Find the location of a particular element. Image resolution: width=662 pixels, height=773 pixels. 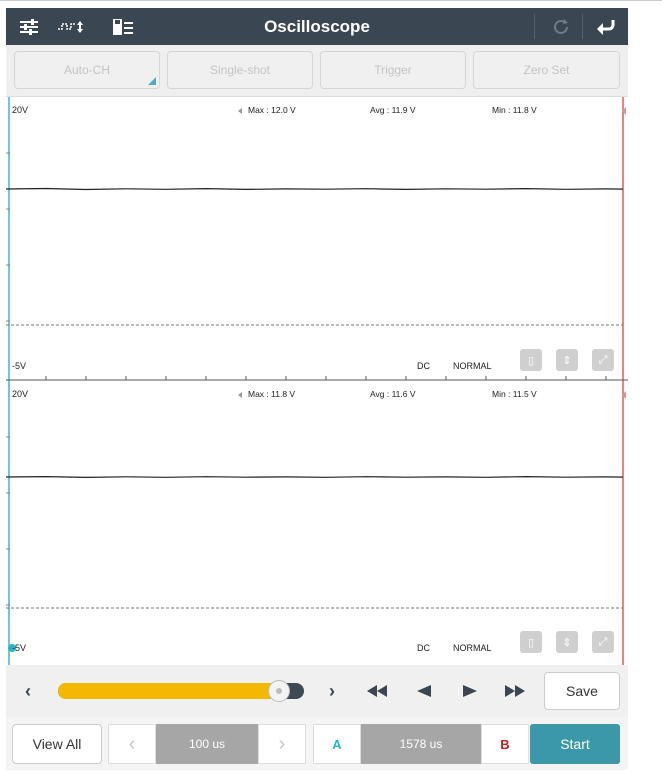

playback-bar: ‹ › Save is located at coordinates (317, 691).